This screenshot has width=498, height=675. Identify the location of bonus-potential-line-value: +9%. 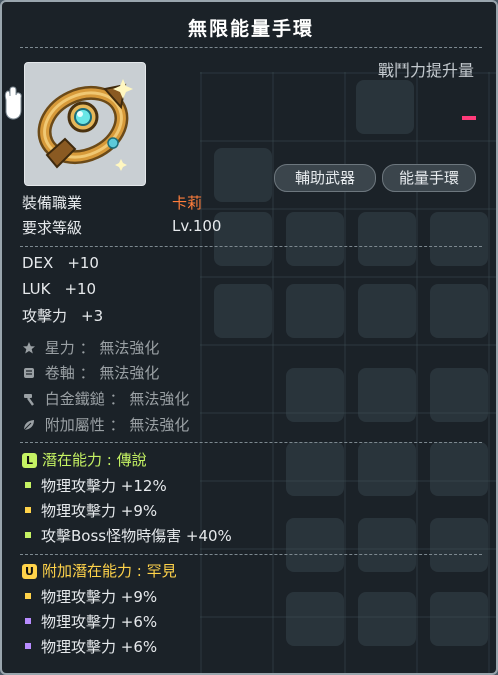
(139, 597).